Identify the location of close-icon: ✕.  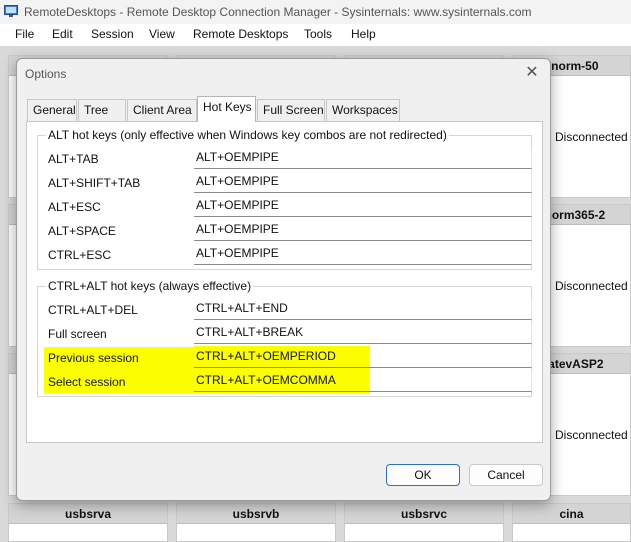
(532, 73).